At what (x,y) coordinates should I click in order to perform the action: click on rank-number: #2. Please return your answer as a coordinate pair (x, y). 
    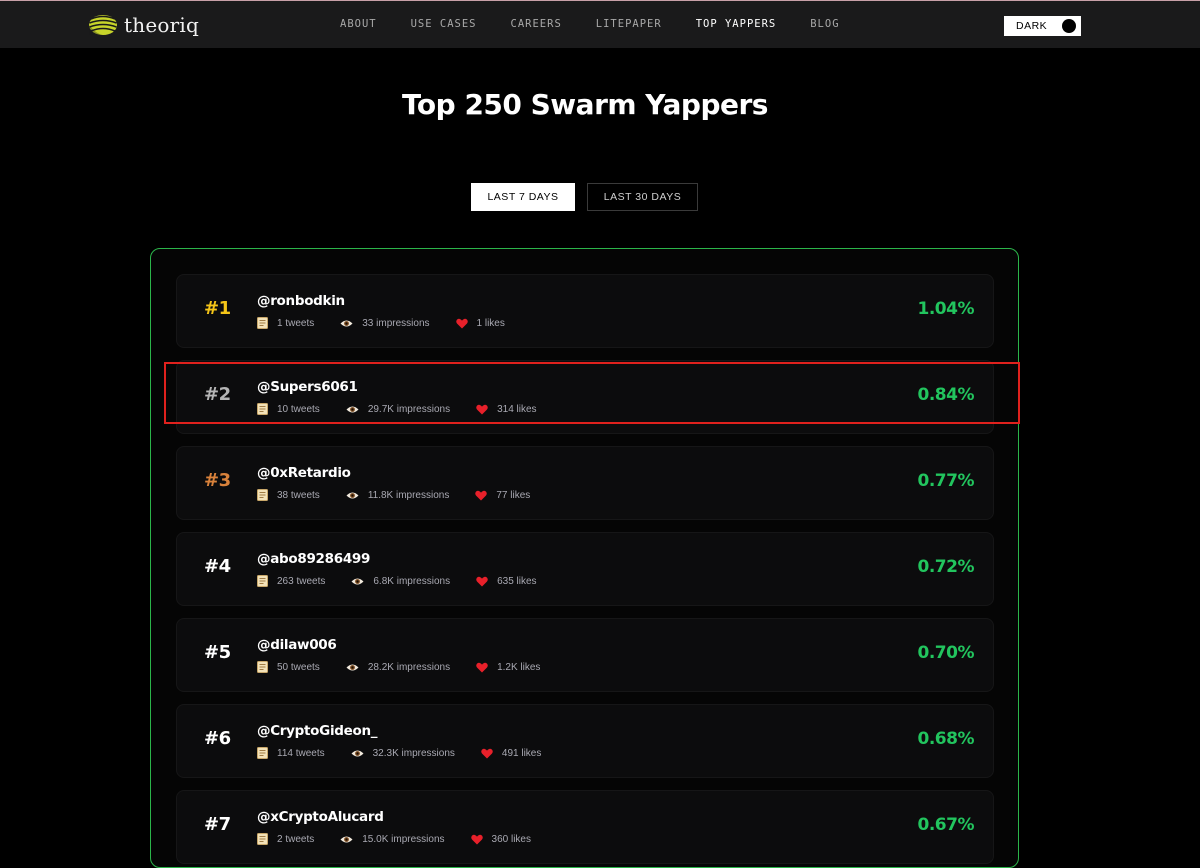
    Looking at the image, I should click on (217, 394).